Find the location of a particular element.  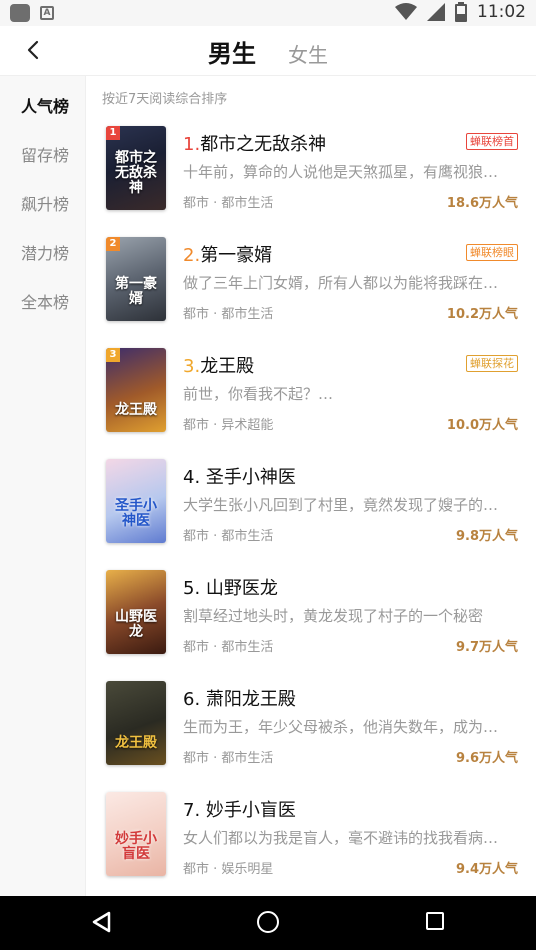

book-cover: 山野医龙 is located at coordinates (136, 612).